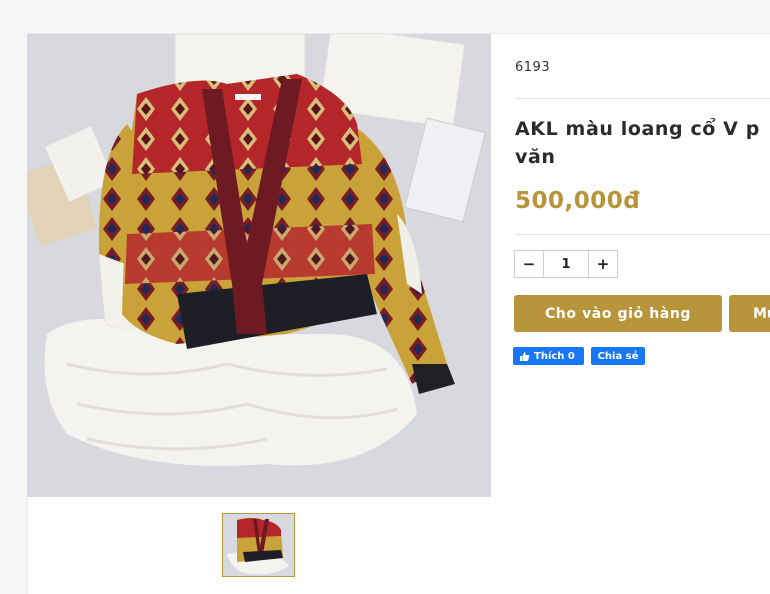 The image size is (770, 594). I want to click on quantity-increase-button: +, so click(603, 264).